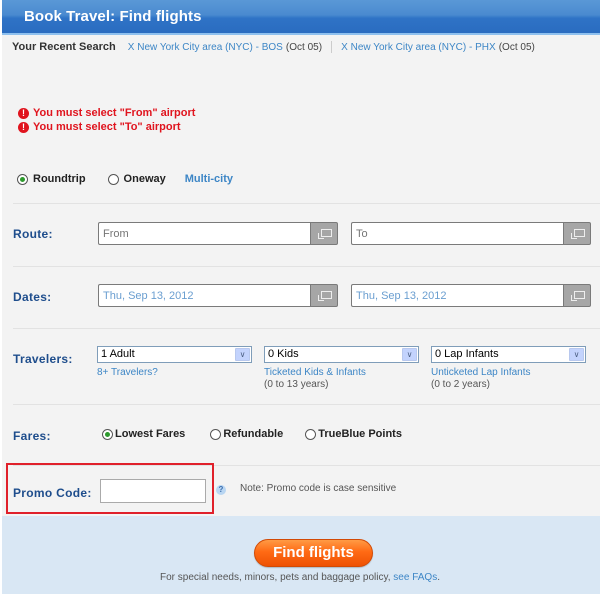 The width and height of the screenshot is (600, 594). Describe the element at coordinates (114, 113) in the screenshot. I see `error-text: You must select "From" airport` at that location.